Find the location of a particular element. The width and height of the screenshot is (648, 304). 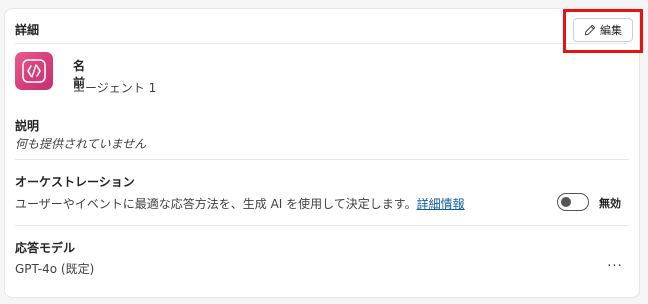

orchestration-description: ユーザーやイベントに最適な応答方法を、生成 AI を使用して決定します。詳細情報 is located at coordinates (240, 203).